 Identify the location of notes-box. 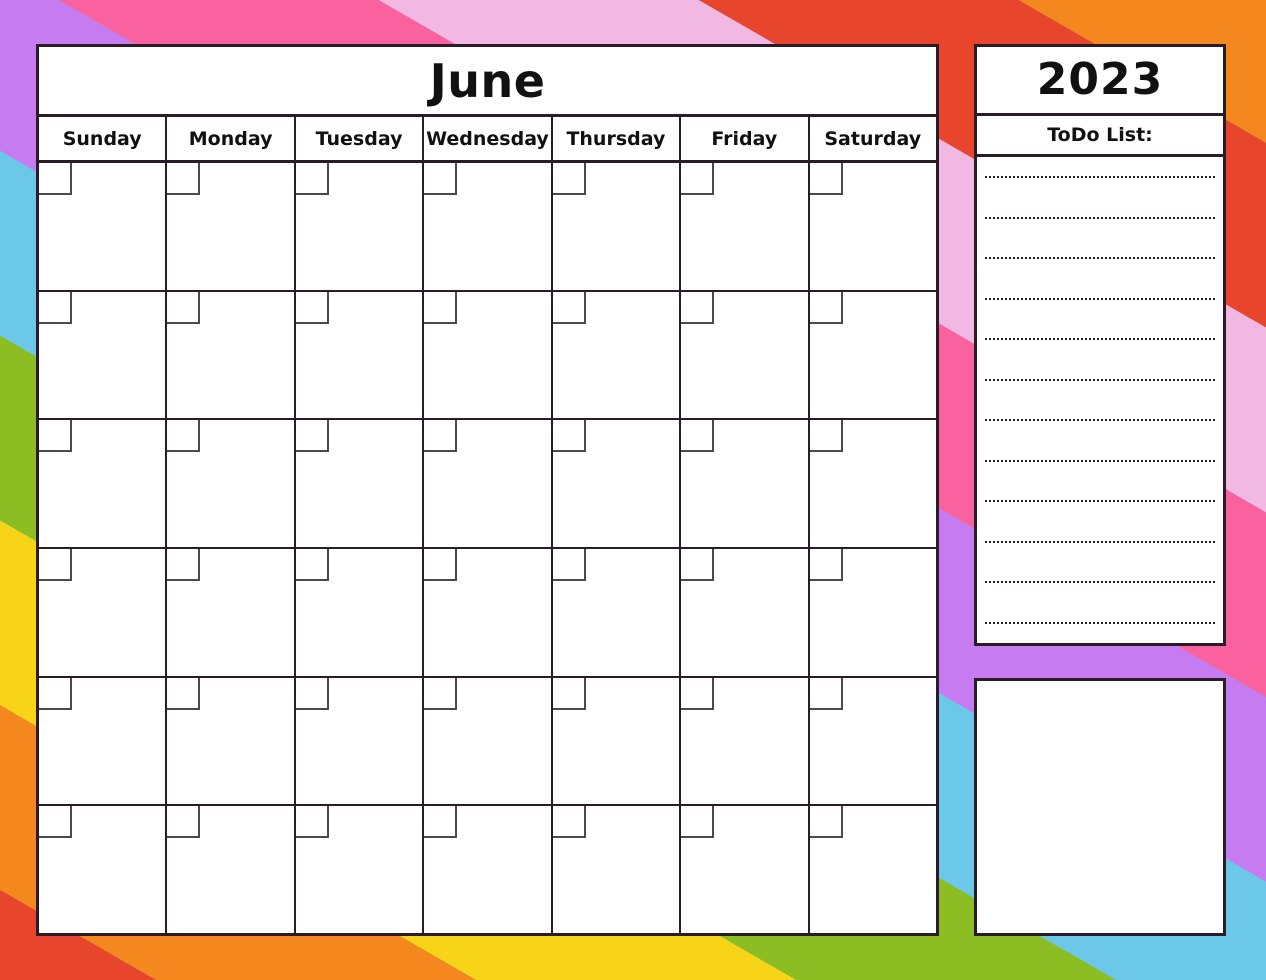
(1100, 807).